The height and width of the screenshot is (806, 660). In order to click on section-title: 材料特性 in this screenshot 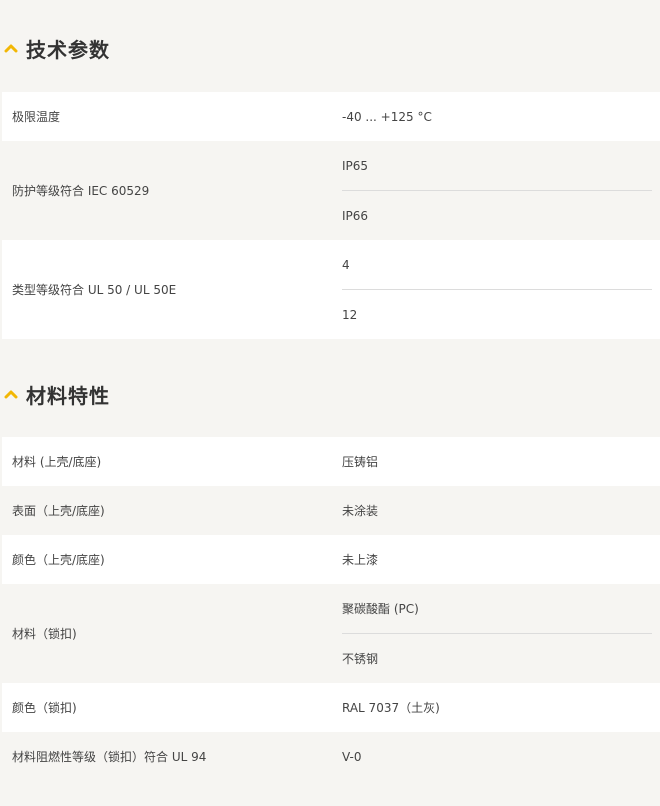, I will do `click(68, 395)`.